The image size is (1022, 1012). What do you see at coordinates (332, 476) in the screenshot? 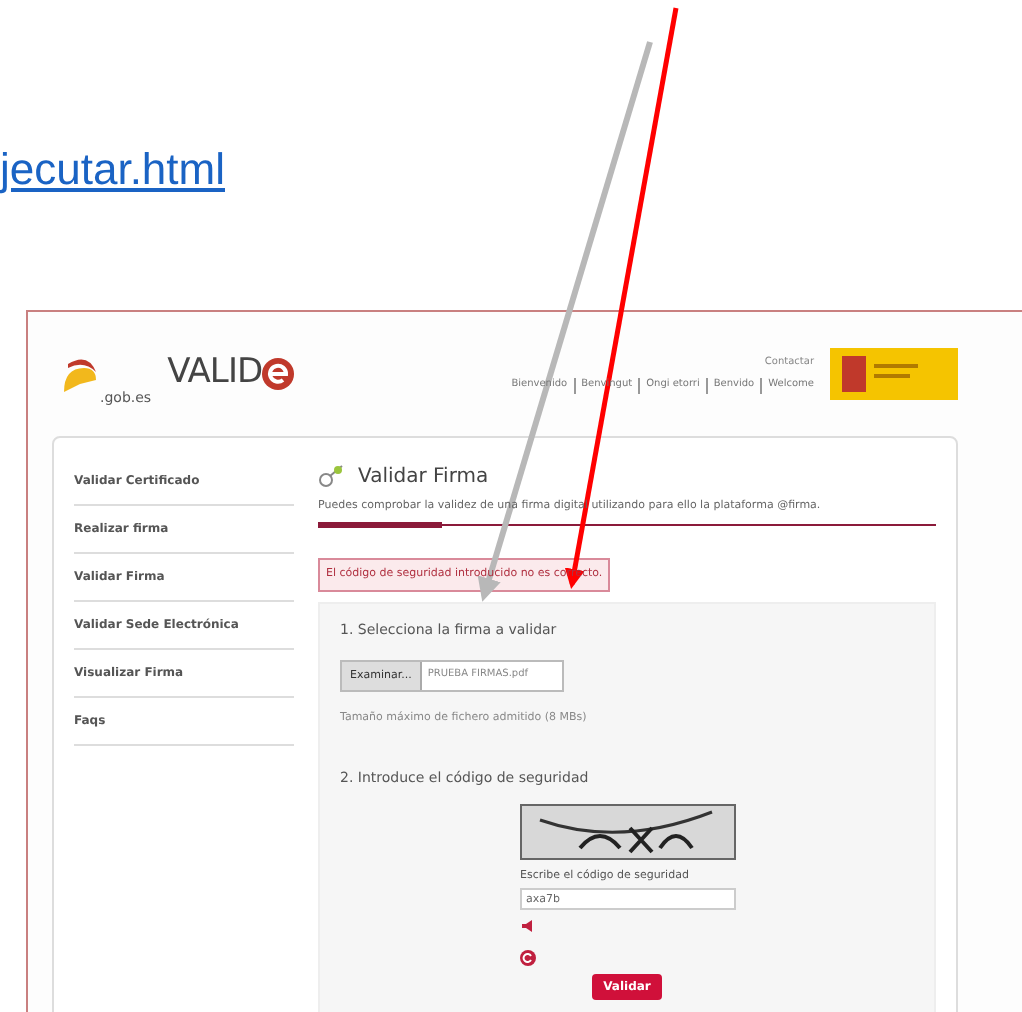
I see `key-icon` at bounding box center [332, 476].